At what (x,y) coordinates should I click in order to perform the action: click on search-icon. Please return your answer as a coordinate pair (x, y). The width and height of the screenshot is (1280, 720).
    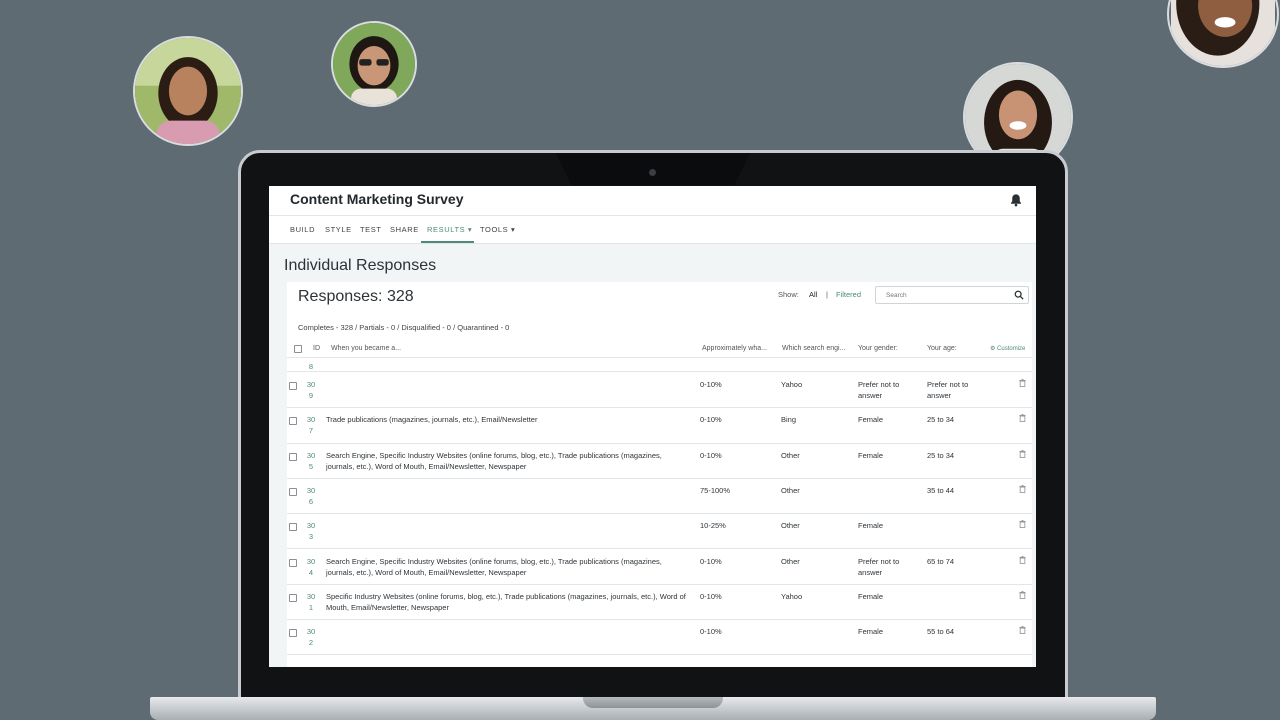
    Looking at the image, I should click on (1019, 295).